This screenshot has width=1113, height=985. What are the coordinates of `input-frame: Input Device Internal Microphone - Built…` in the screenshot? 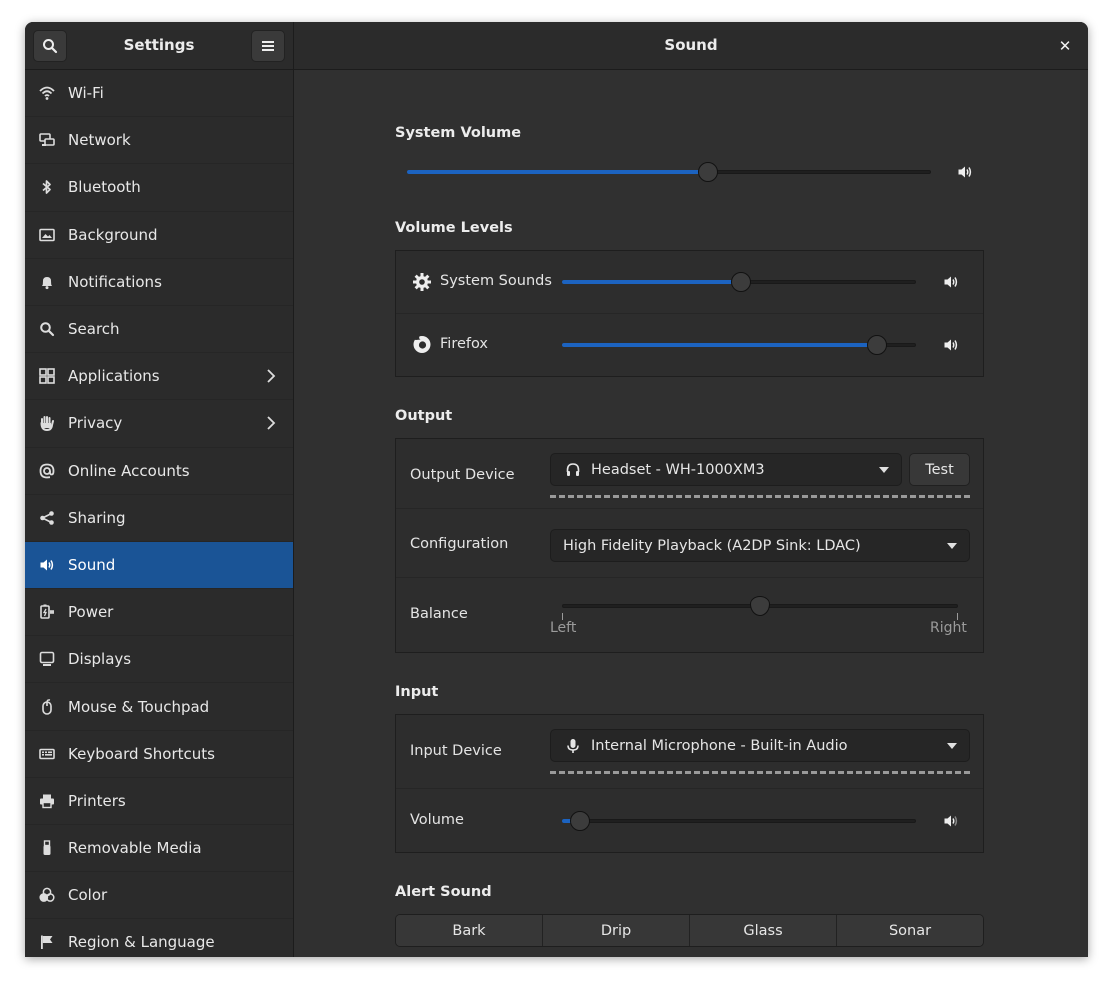 It's located at (689, 783).